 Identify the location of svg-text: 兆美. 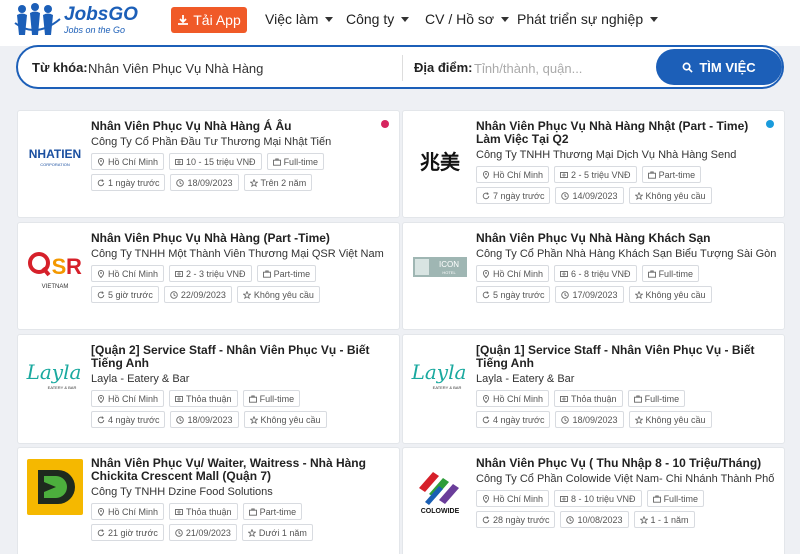
(440, 162).